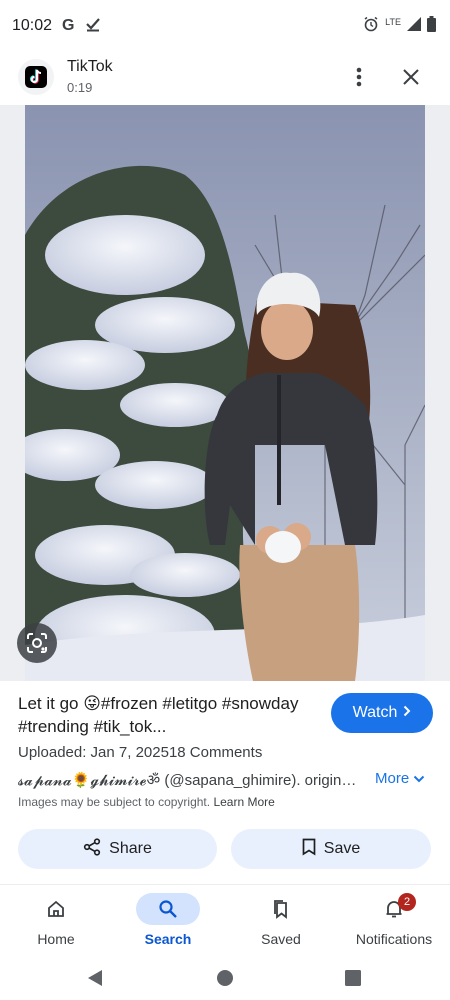  I want to click on share-button: Share, so click(117, 849).